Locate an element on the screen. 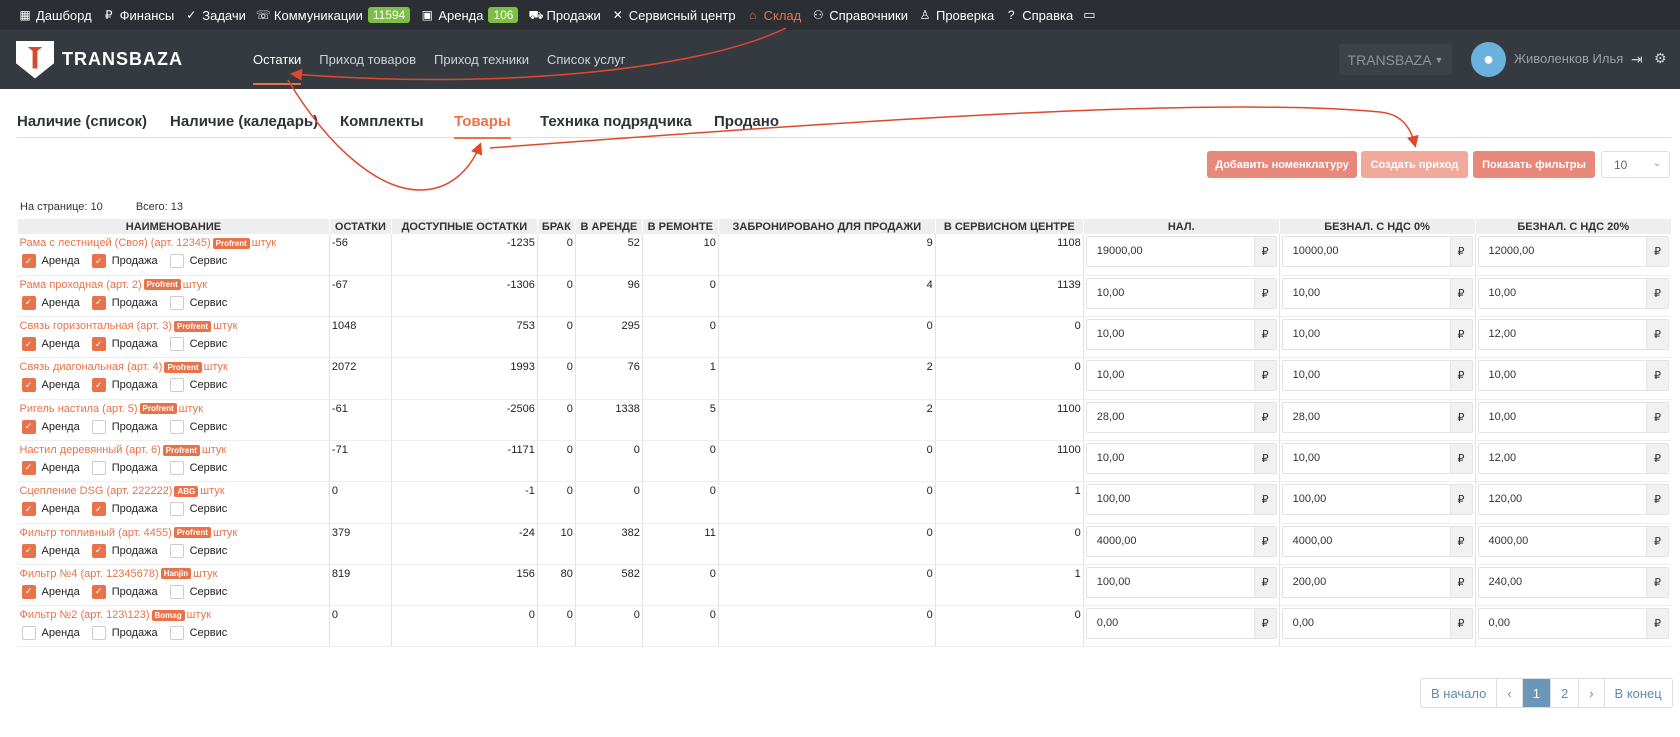  gear-icon: ⚙ is located at coordinates (1660, 58).